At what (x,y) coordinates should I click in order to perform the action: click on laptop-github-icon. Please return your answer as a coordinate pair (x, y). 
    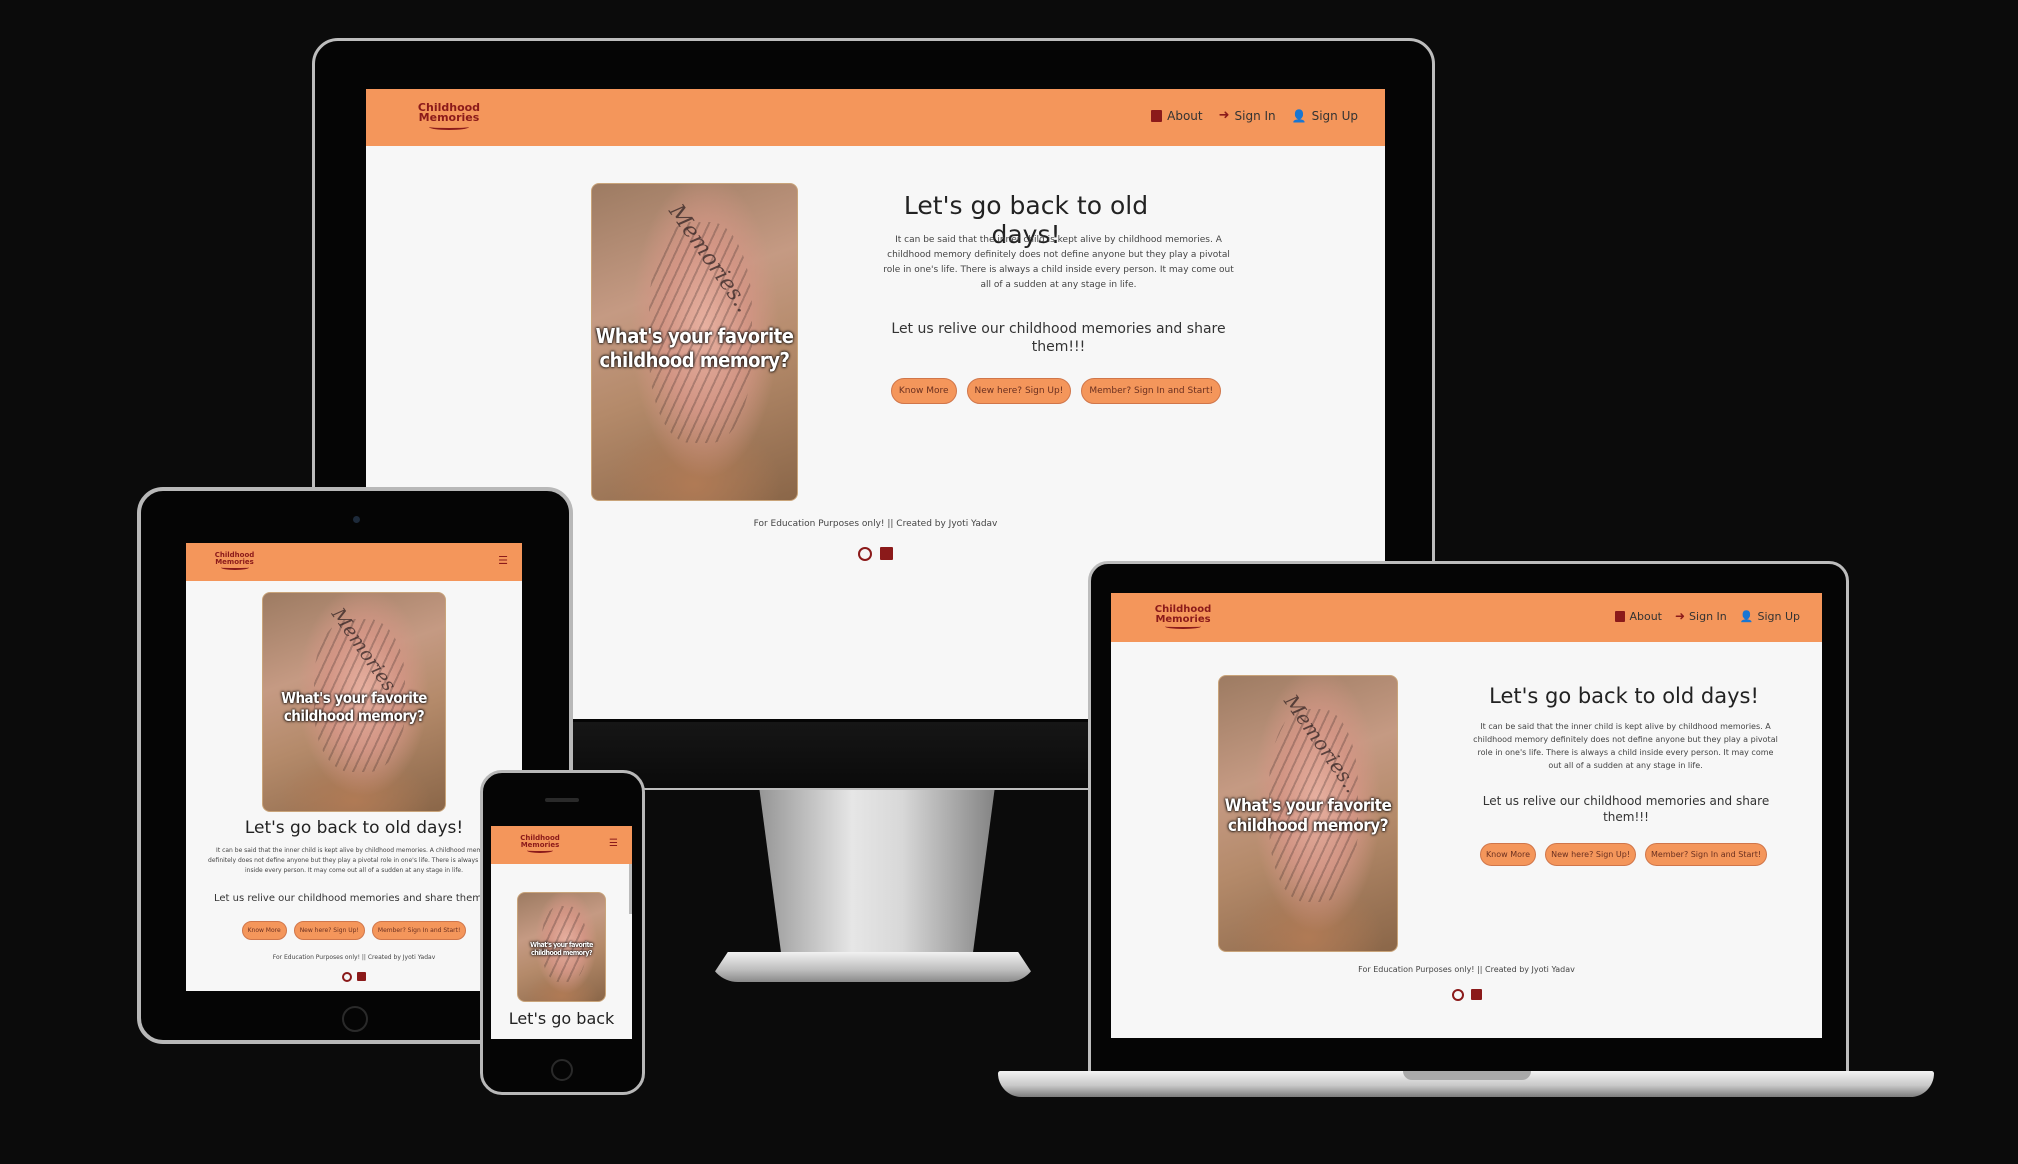
    Looking at the image, I should click on (1457, 995).